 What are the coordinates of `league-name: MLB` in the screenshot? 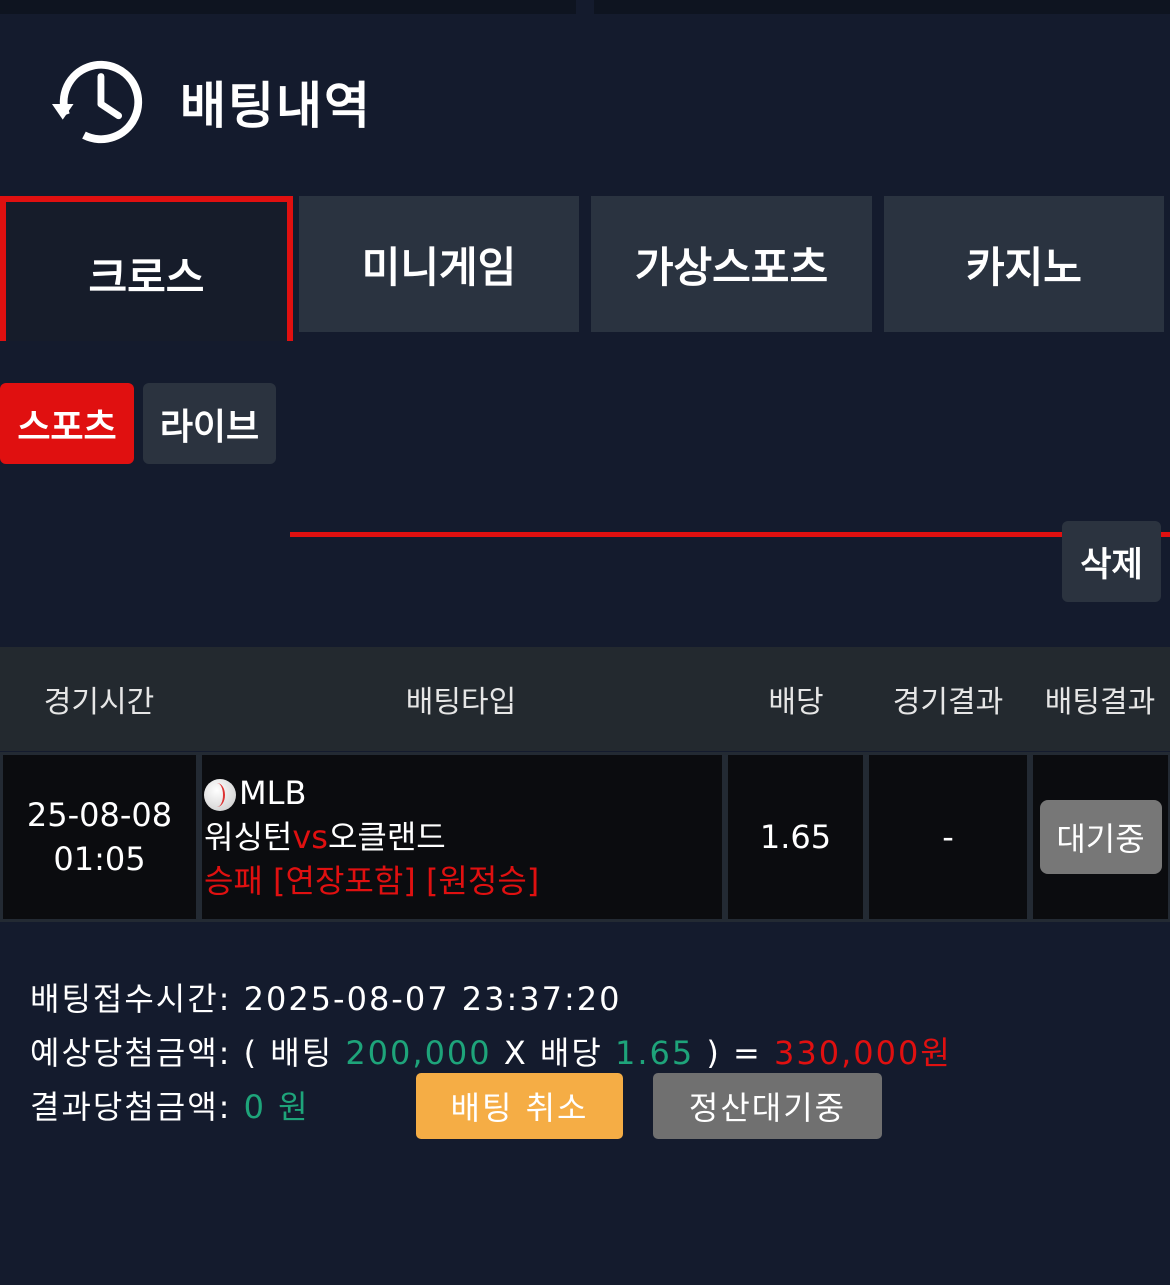 It's located at (273, 793).